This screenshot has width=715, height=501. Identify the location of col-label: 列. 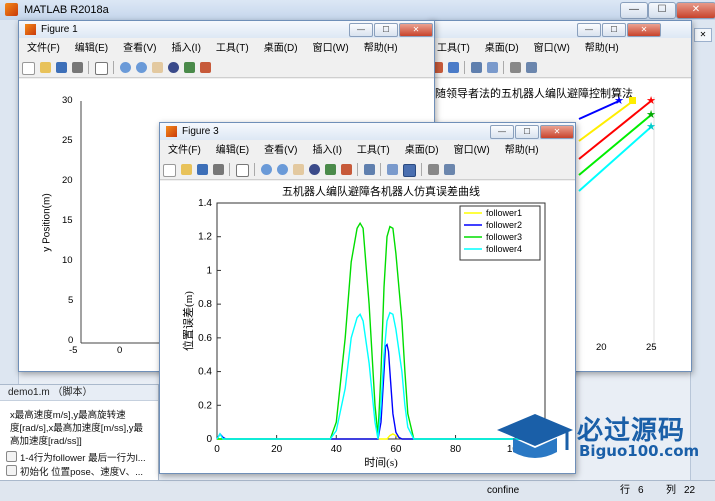
(671, 490).